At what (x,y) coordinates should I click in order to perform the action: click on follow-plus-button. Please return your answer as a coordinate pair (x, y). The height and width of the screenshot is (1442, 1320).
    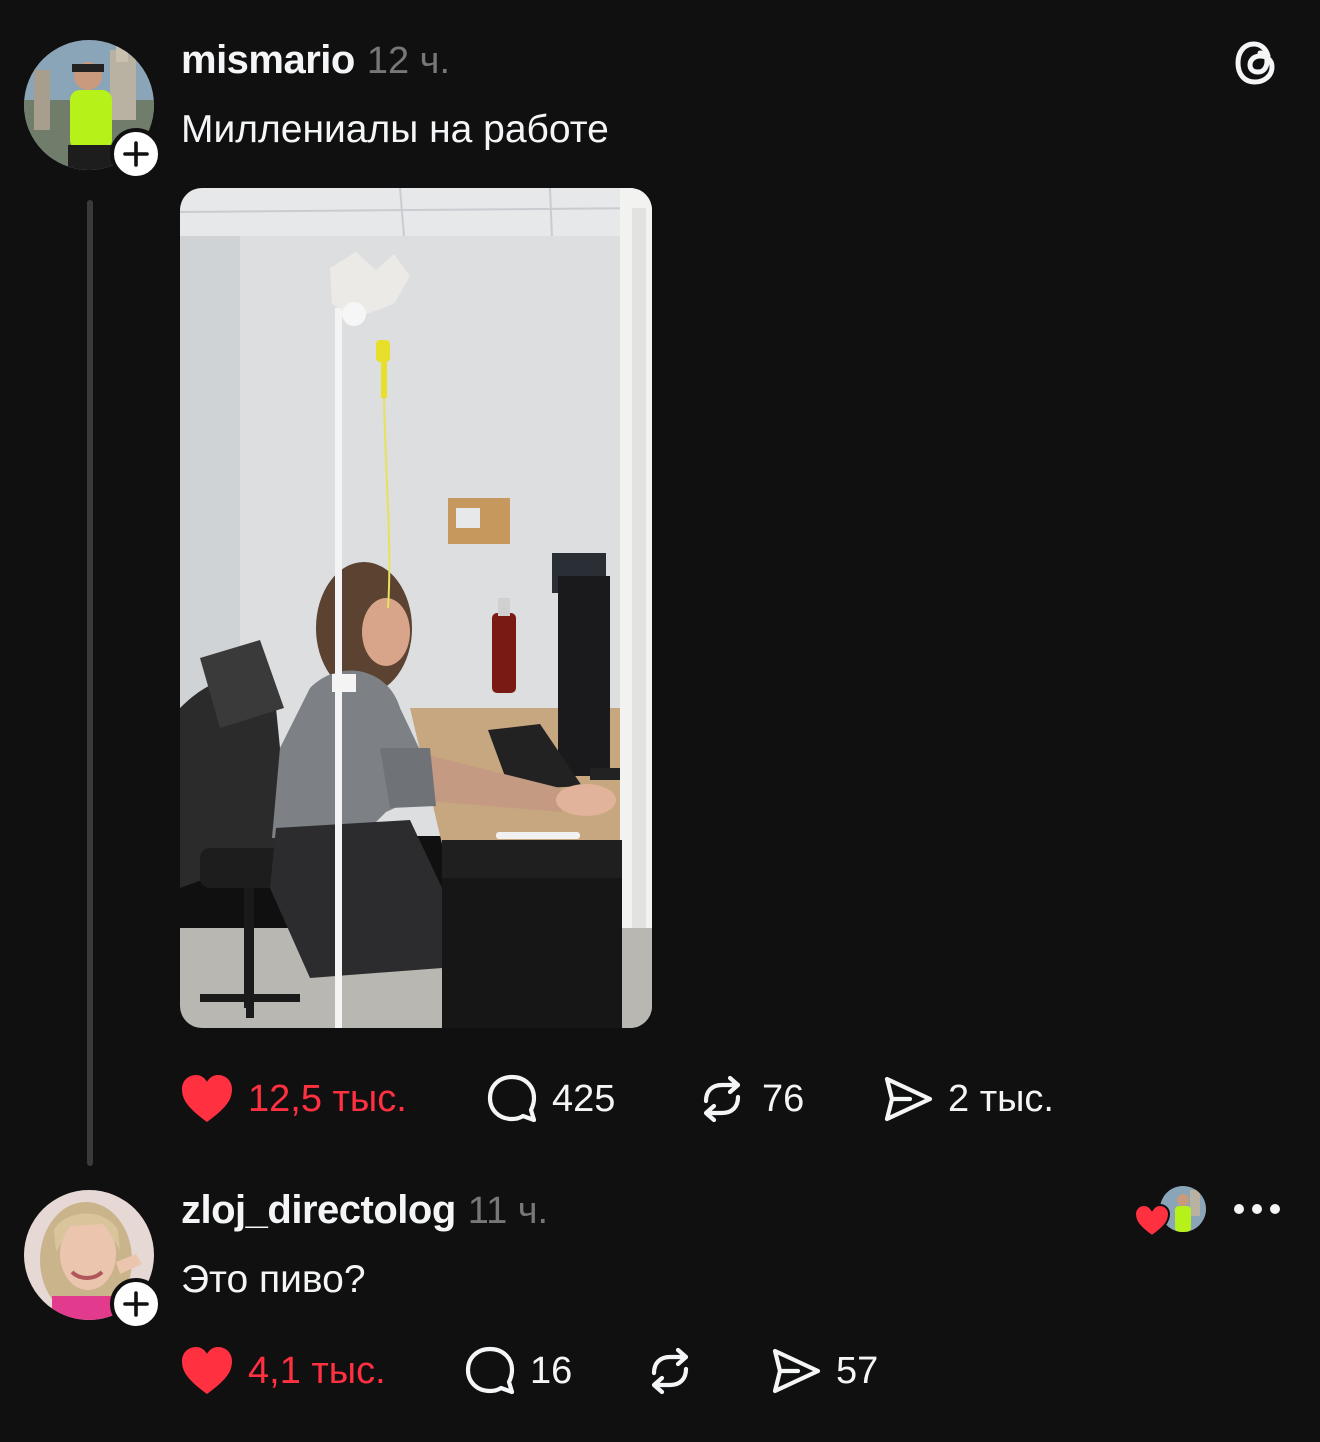
    Looking at the image, I should click on (136, 154).